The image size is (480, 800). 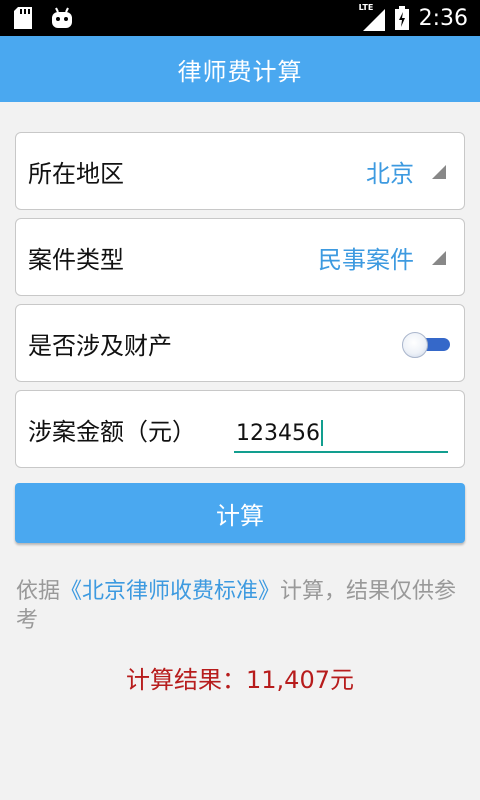 I want to click on reference-note: 依据《北京律师收费标准》计算，结果仅供参考, so click(x=240, y=606).